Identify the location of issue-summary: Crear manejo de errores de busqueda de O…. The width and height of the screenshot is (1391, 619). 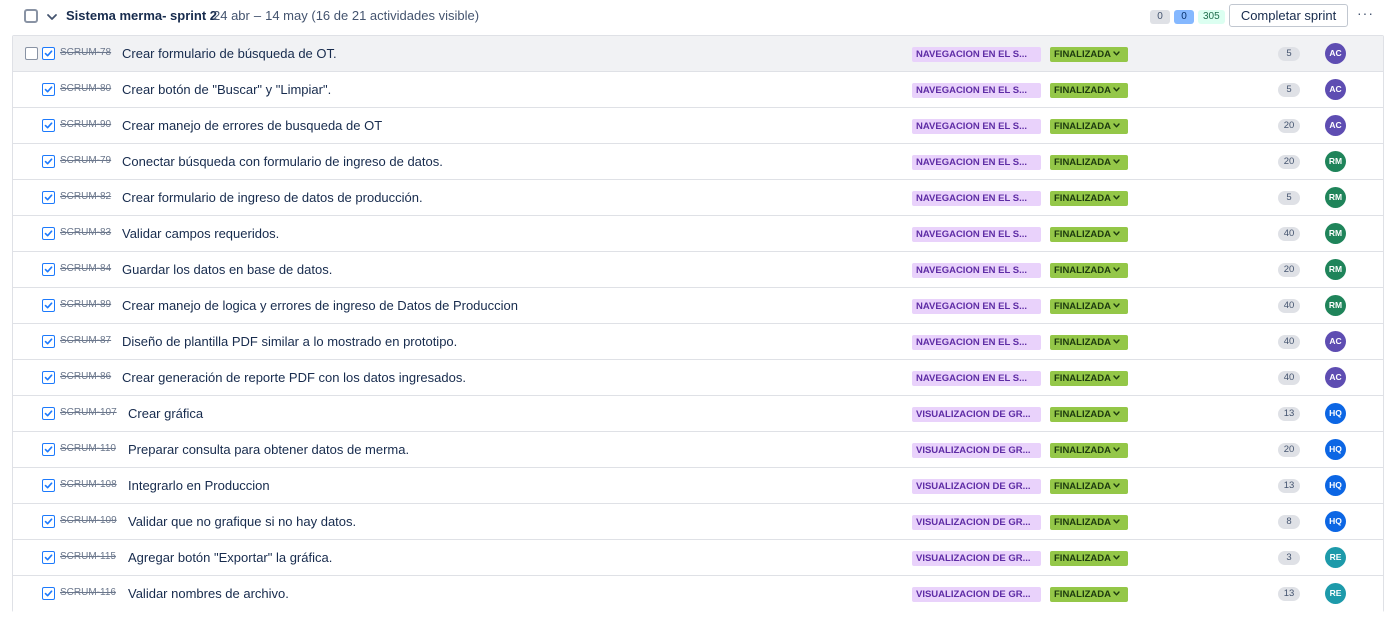
(252, 125).